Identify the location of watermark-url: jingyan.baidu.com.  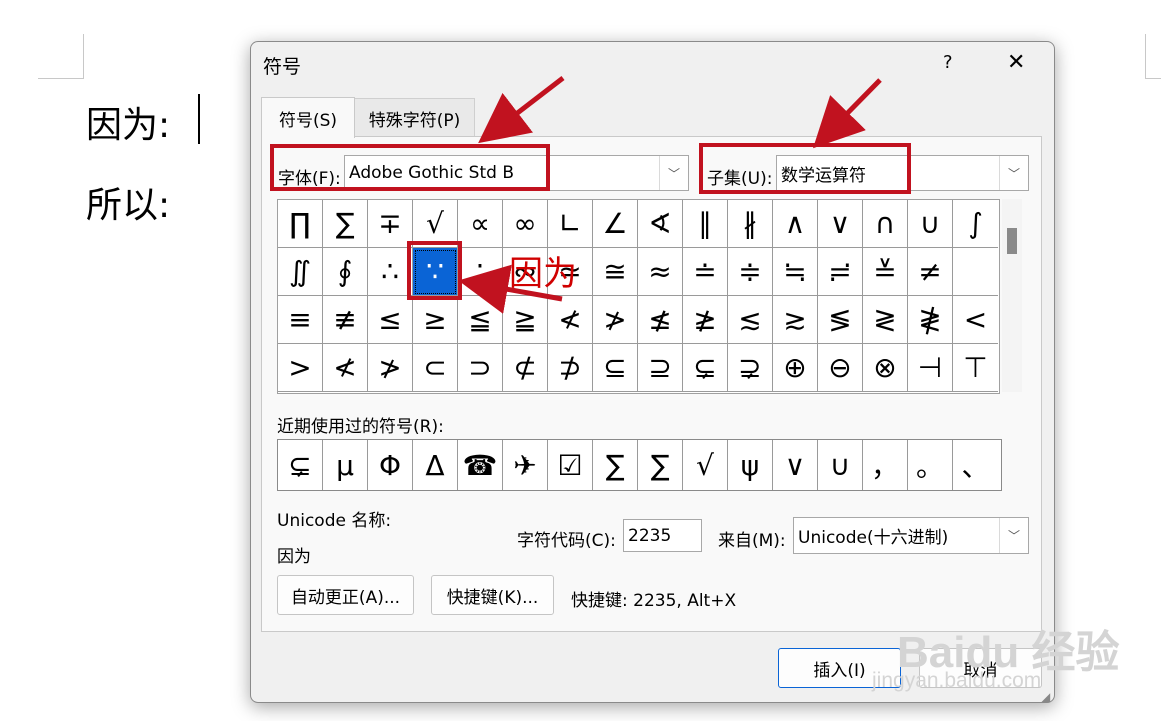
(957, 680).